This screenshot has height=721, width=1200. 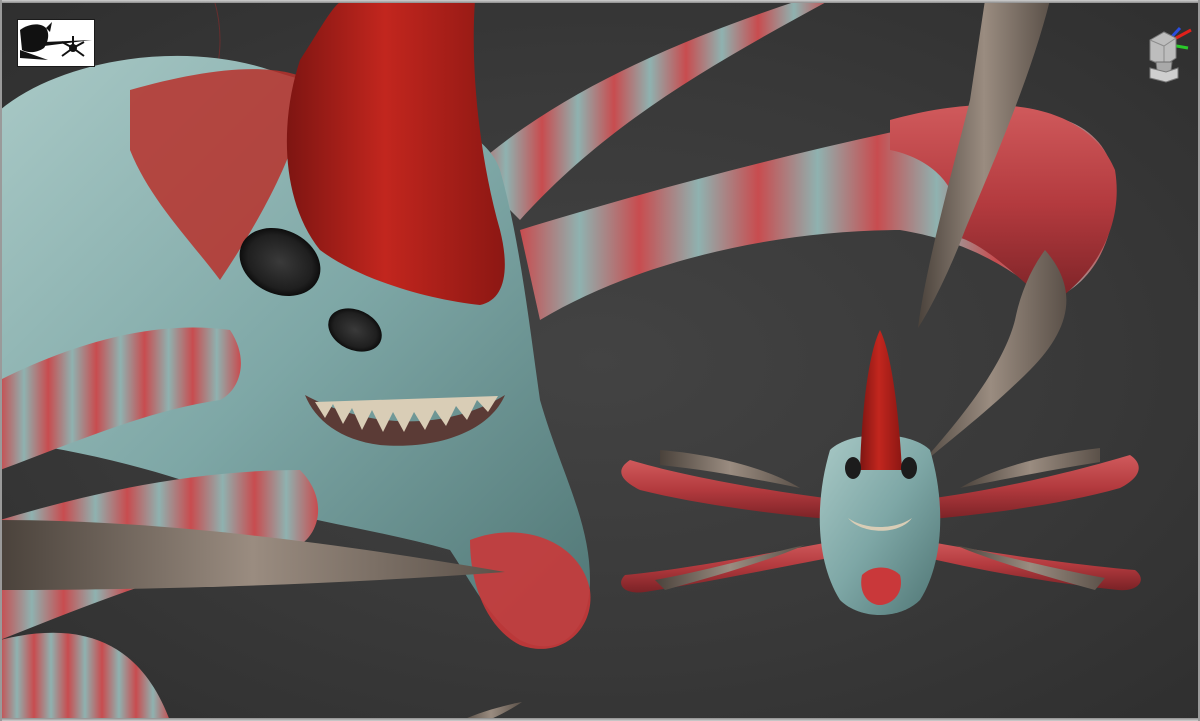 I want to click on creature-silhouette-thumbnail-icon, so click(x=56, y=43).